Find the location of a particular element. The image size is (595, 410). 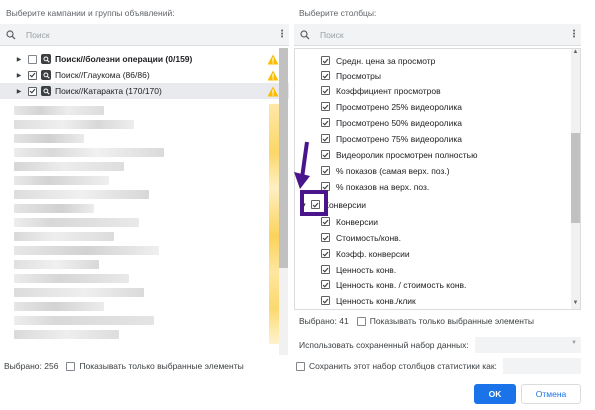

column-label: Просмотрено 75% видеоролика is located at coordinates (399, 138).